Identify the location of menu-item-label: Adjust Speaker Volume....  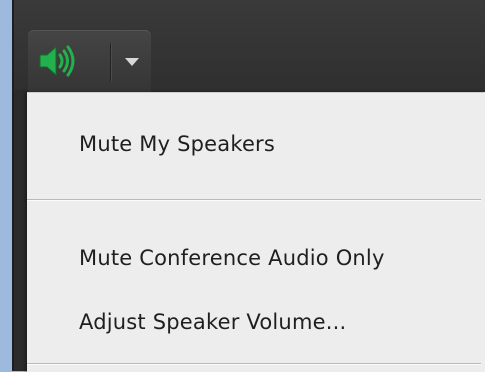
(213, 322).